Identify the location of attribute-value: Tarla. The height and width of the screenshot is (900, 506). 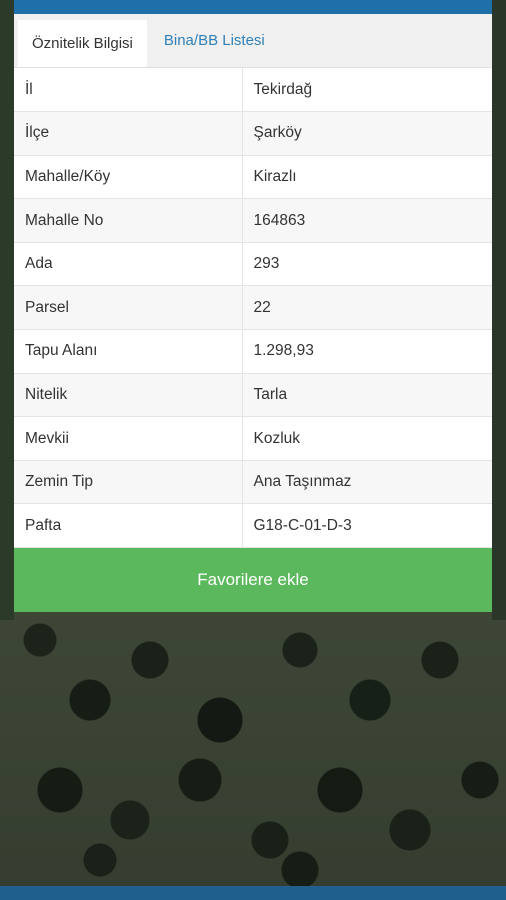
(367, 395).